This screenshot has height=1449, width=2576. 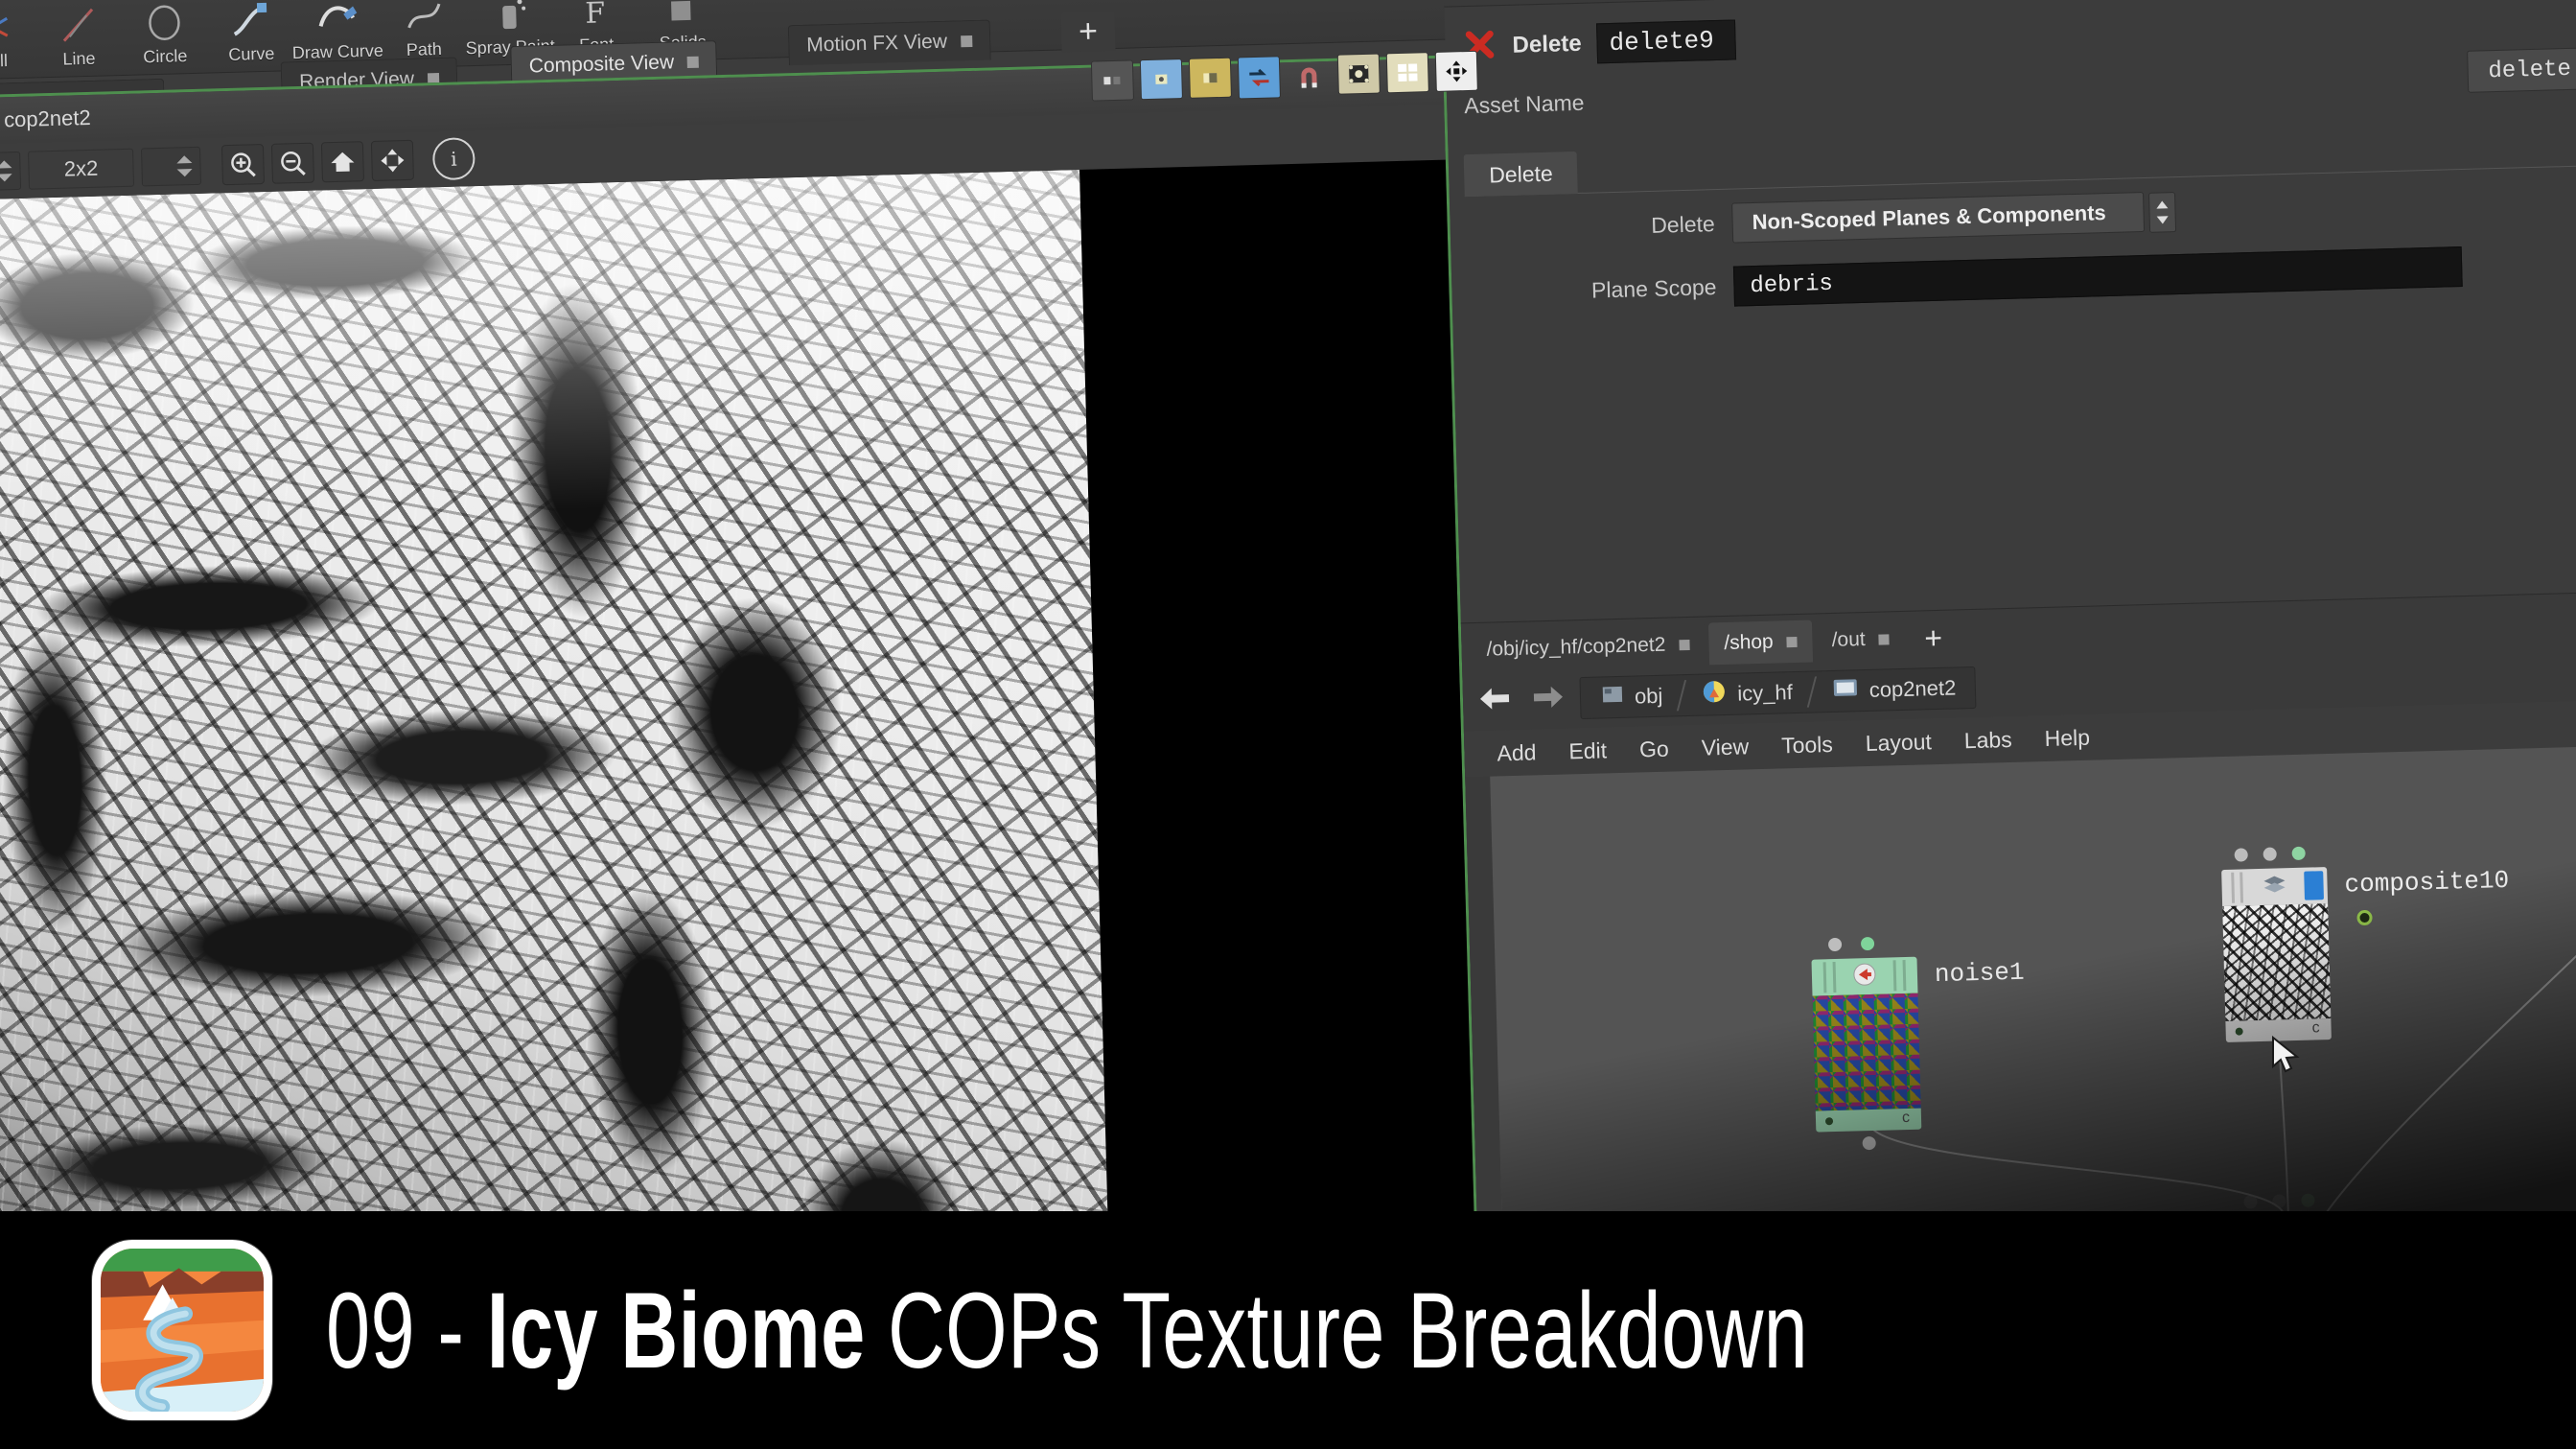 I want to click on node-composite10: c composite10, so click(x=2365, y=954).